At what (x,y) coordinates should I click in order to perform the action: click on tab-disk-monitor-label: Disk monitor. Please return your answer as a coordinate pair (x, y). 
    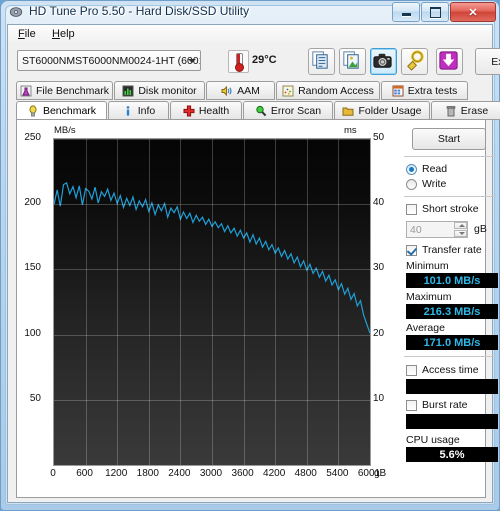
    Looking at the image, I should click on (167, 90).